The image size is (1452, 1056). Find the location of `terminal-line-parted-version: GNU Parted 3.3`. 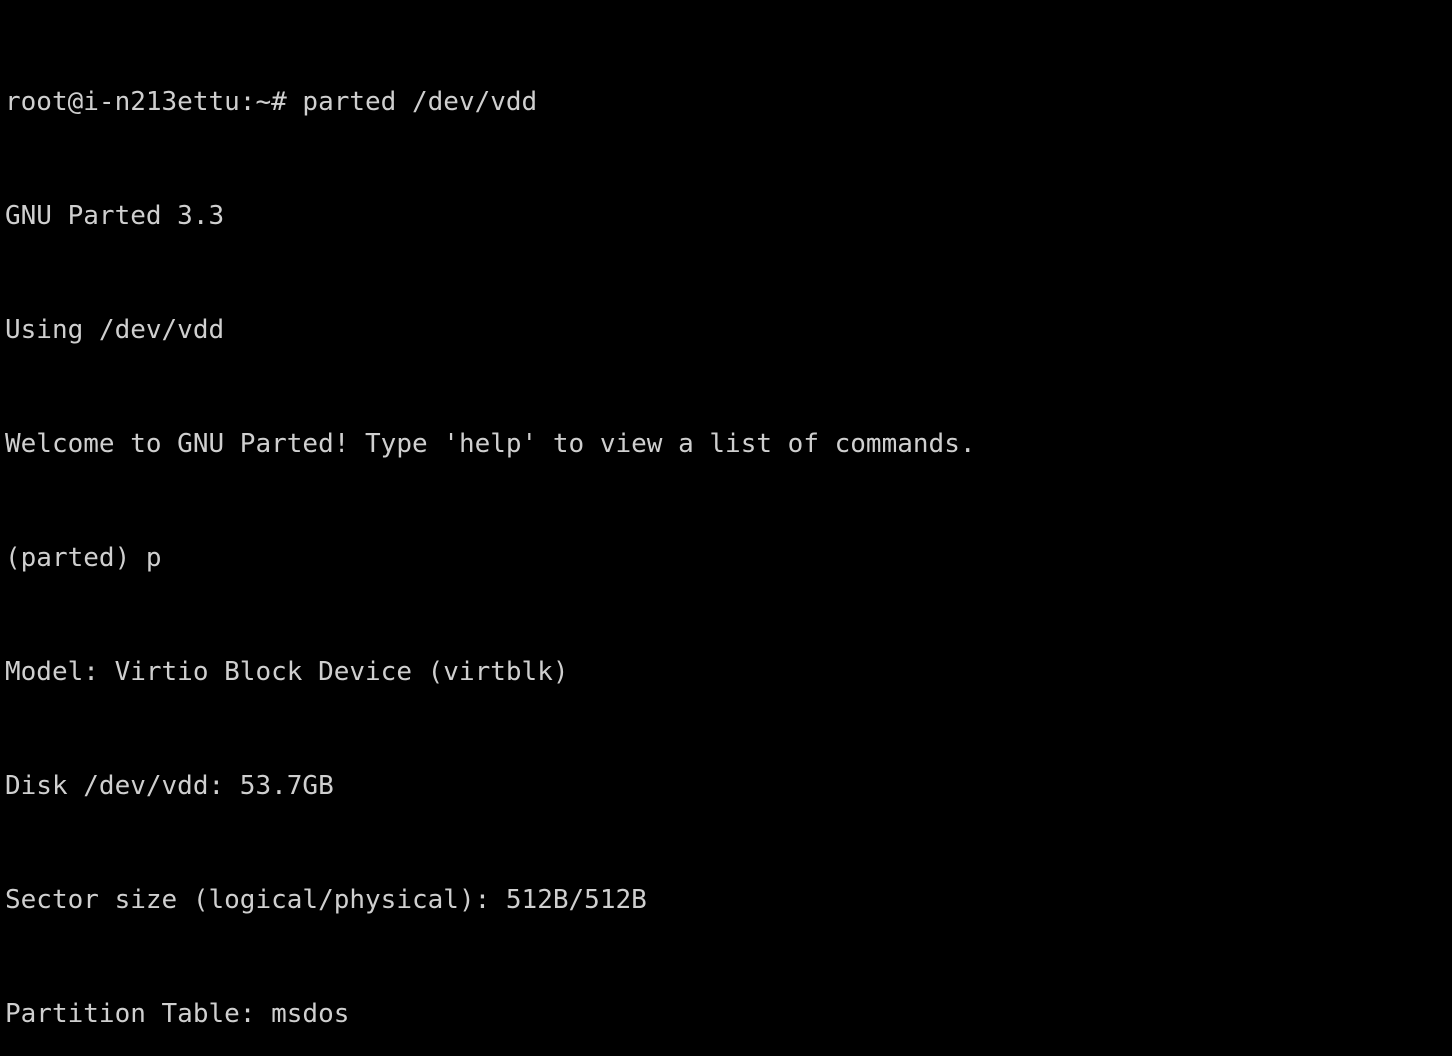

terminal-line-parted-version: GNU Parted 3.3 is located at coordinates (115, 216).